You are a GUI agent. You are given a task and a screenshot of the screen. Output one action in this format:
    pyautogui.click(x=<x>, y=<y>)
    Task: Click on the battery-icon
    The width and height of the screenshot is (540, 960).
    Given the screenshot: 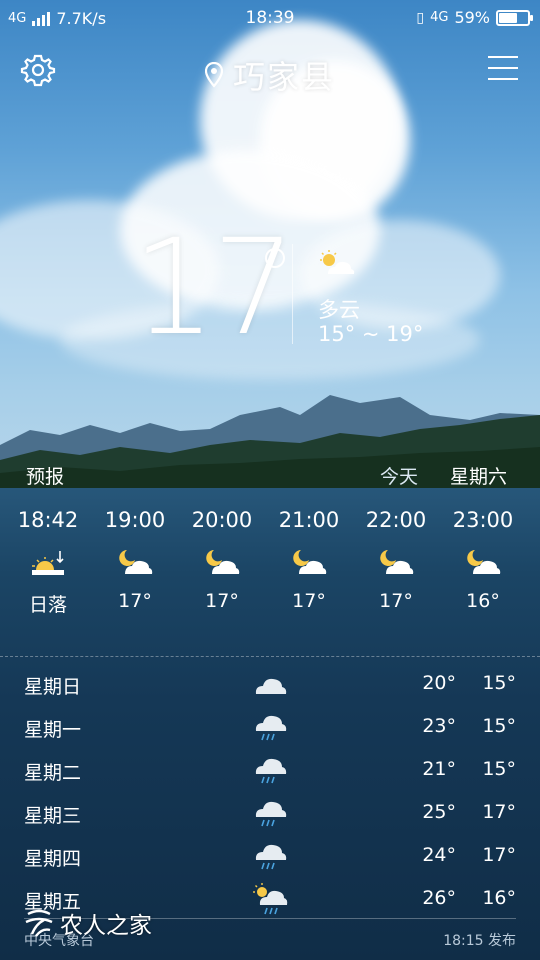 What is the action you would take?
    pyautogui.click(x=514, y=17)
    